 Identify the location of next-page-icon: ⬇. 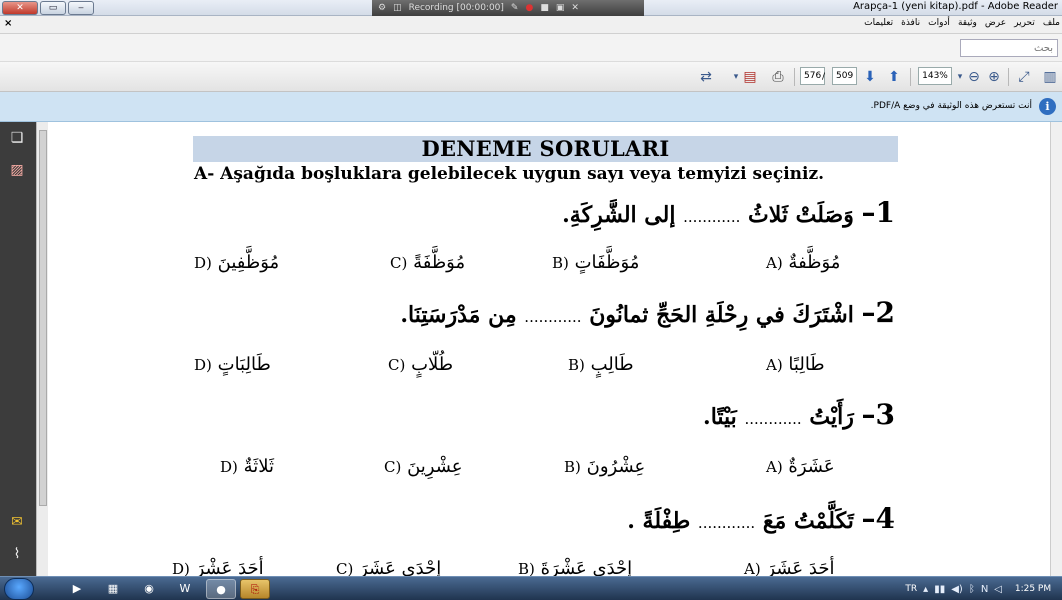
(870, 77).